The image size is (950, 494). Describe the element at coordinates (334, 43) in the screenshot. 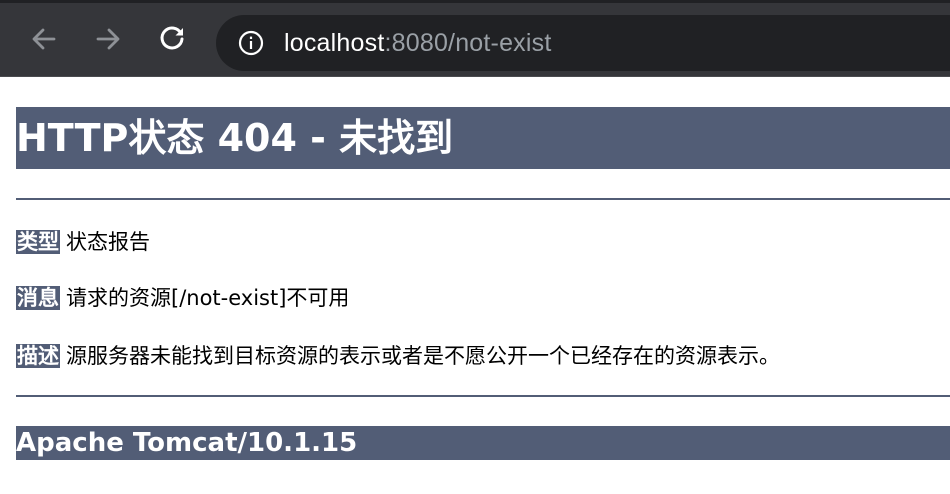

I see `url-host: localhost` at that location.